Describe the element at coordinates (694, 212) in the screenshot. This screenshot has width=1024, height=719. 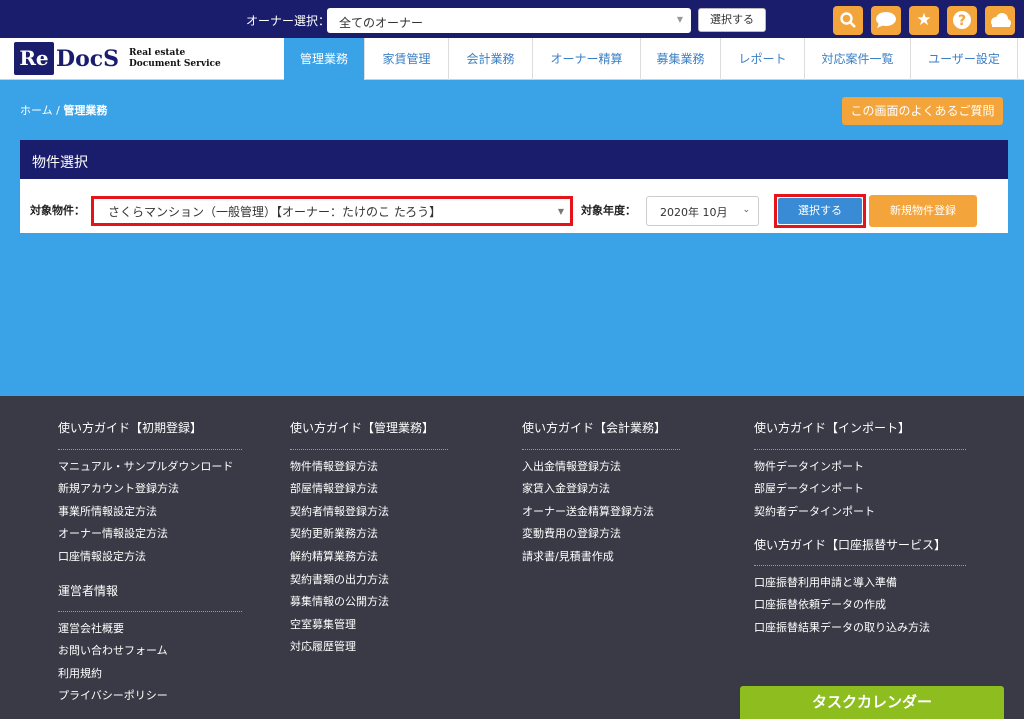
I see `year-select-value: 2020年 10月` at that location.